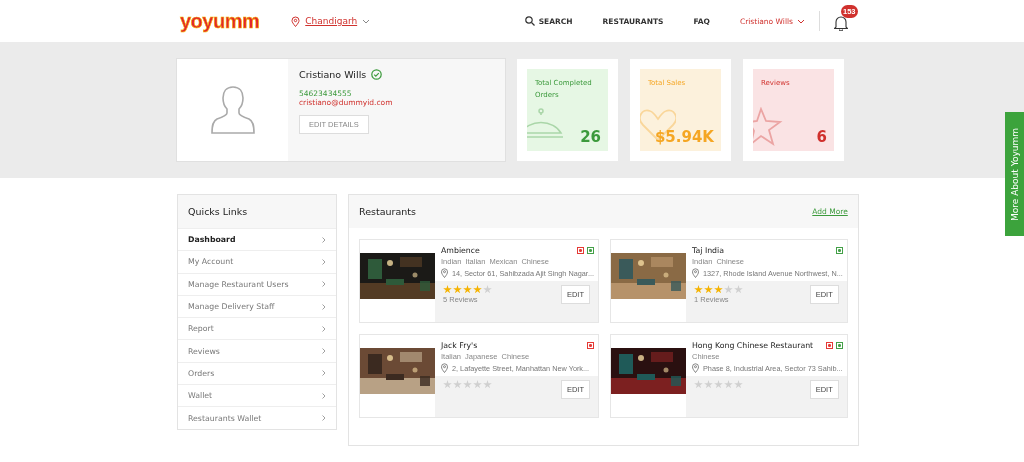  I want to click on location-selector: Chandigarh, so click(331, 21).